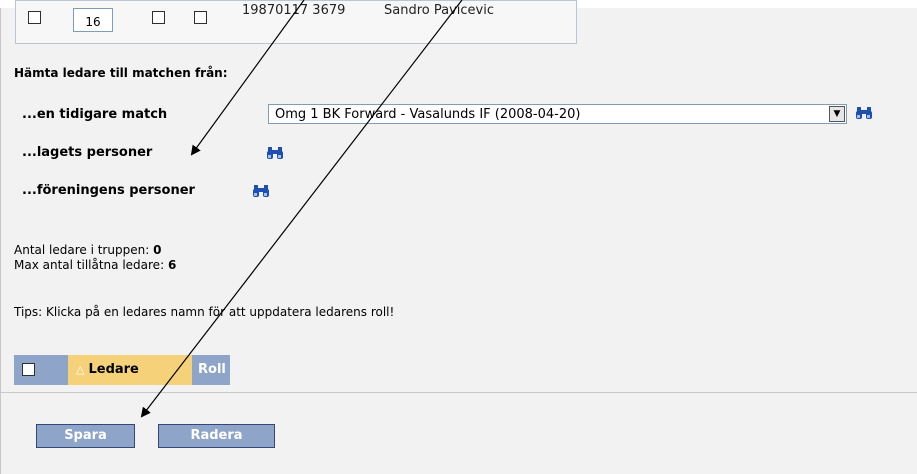  Describe the element at coordinates (121, 73) in the screenshot. I see `fetch-section-title: Hämta ledare till matchen från:` at that location.